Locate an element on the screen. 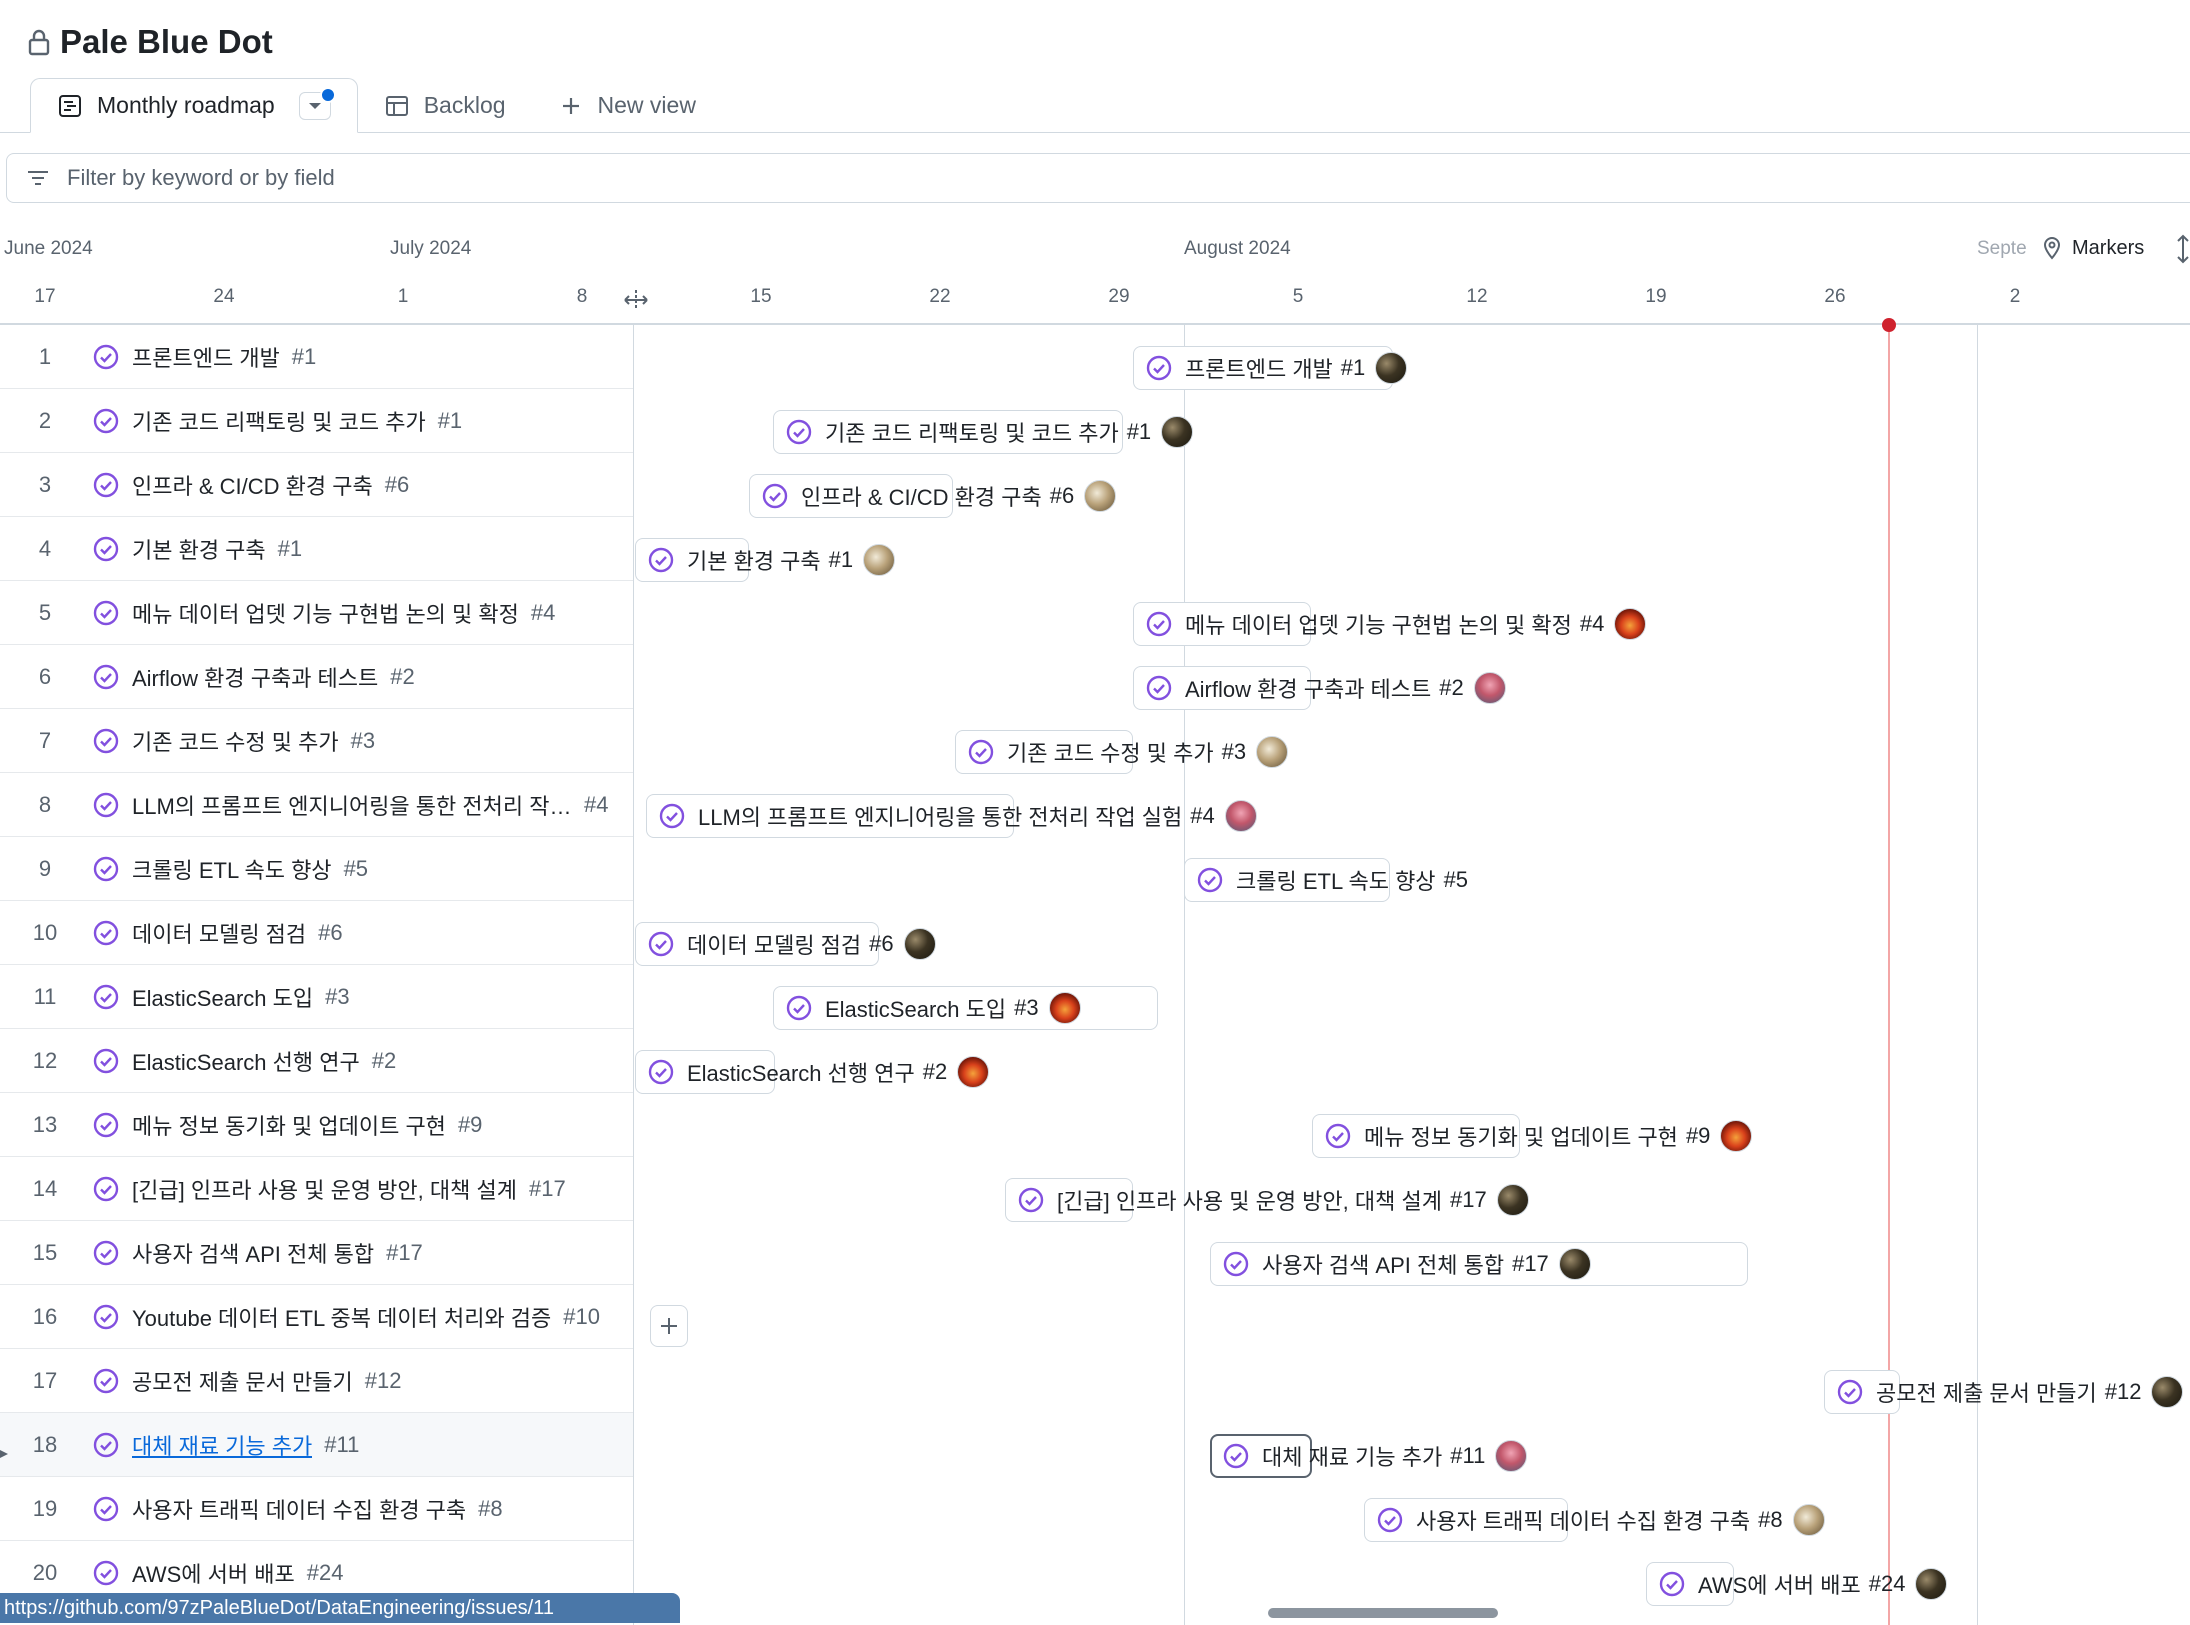  table-row: 17 공모전 제출 문서 만들기 #12 is located at coordinates (316, 1381).